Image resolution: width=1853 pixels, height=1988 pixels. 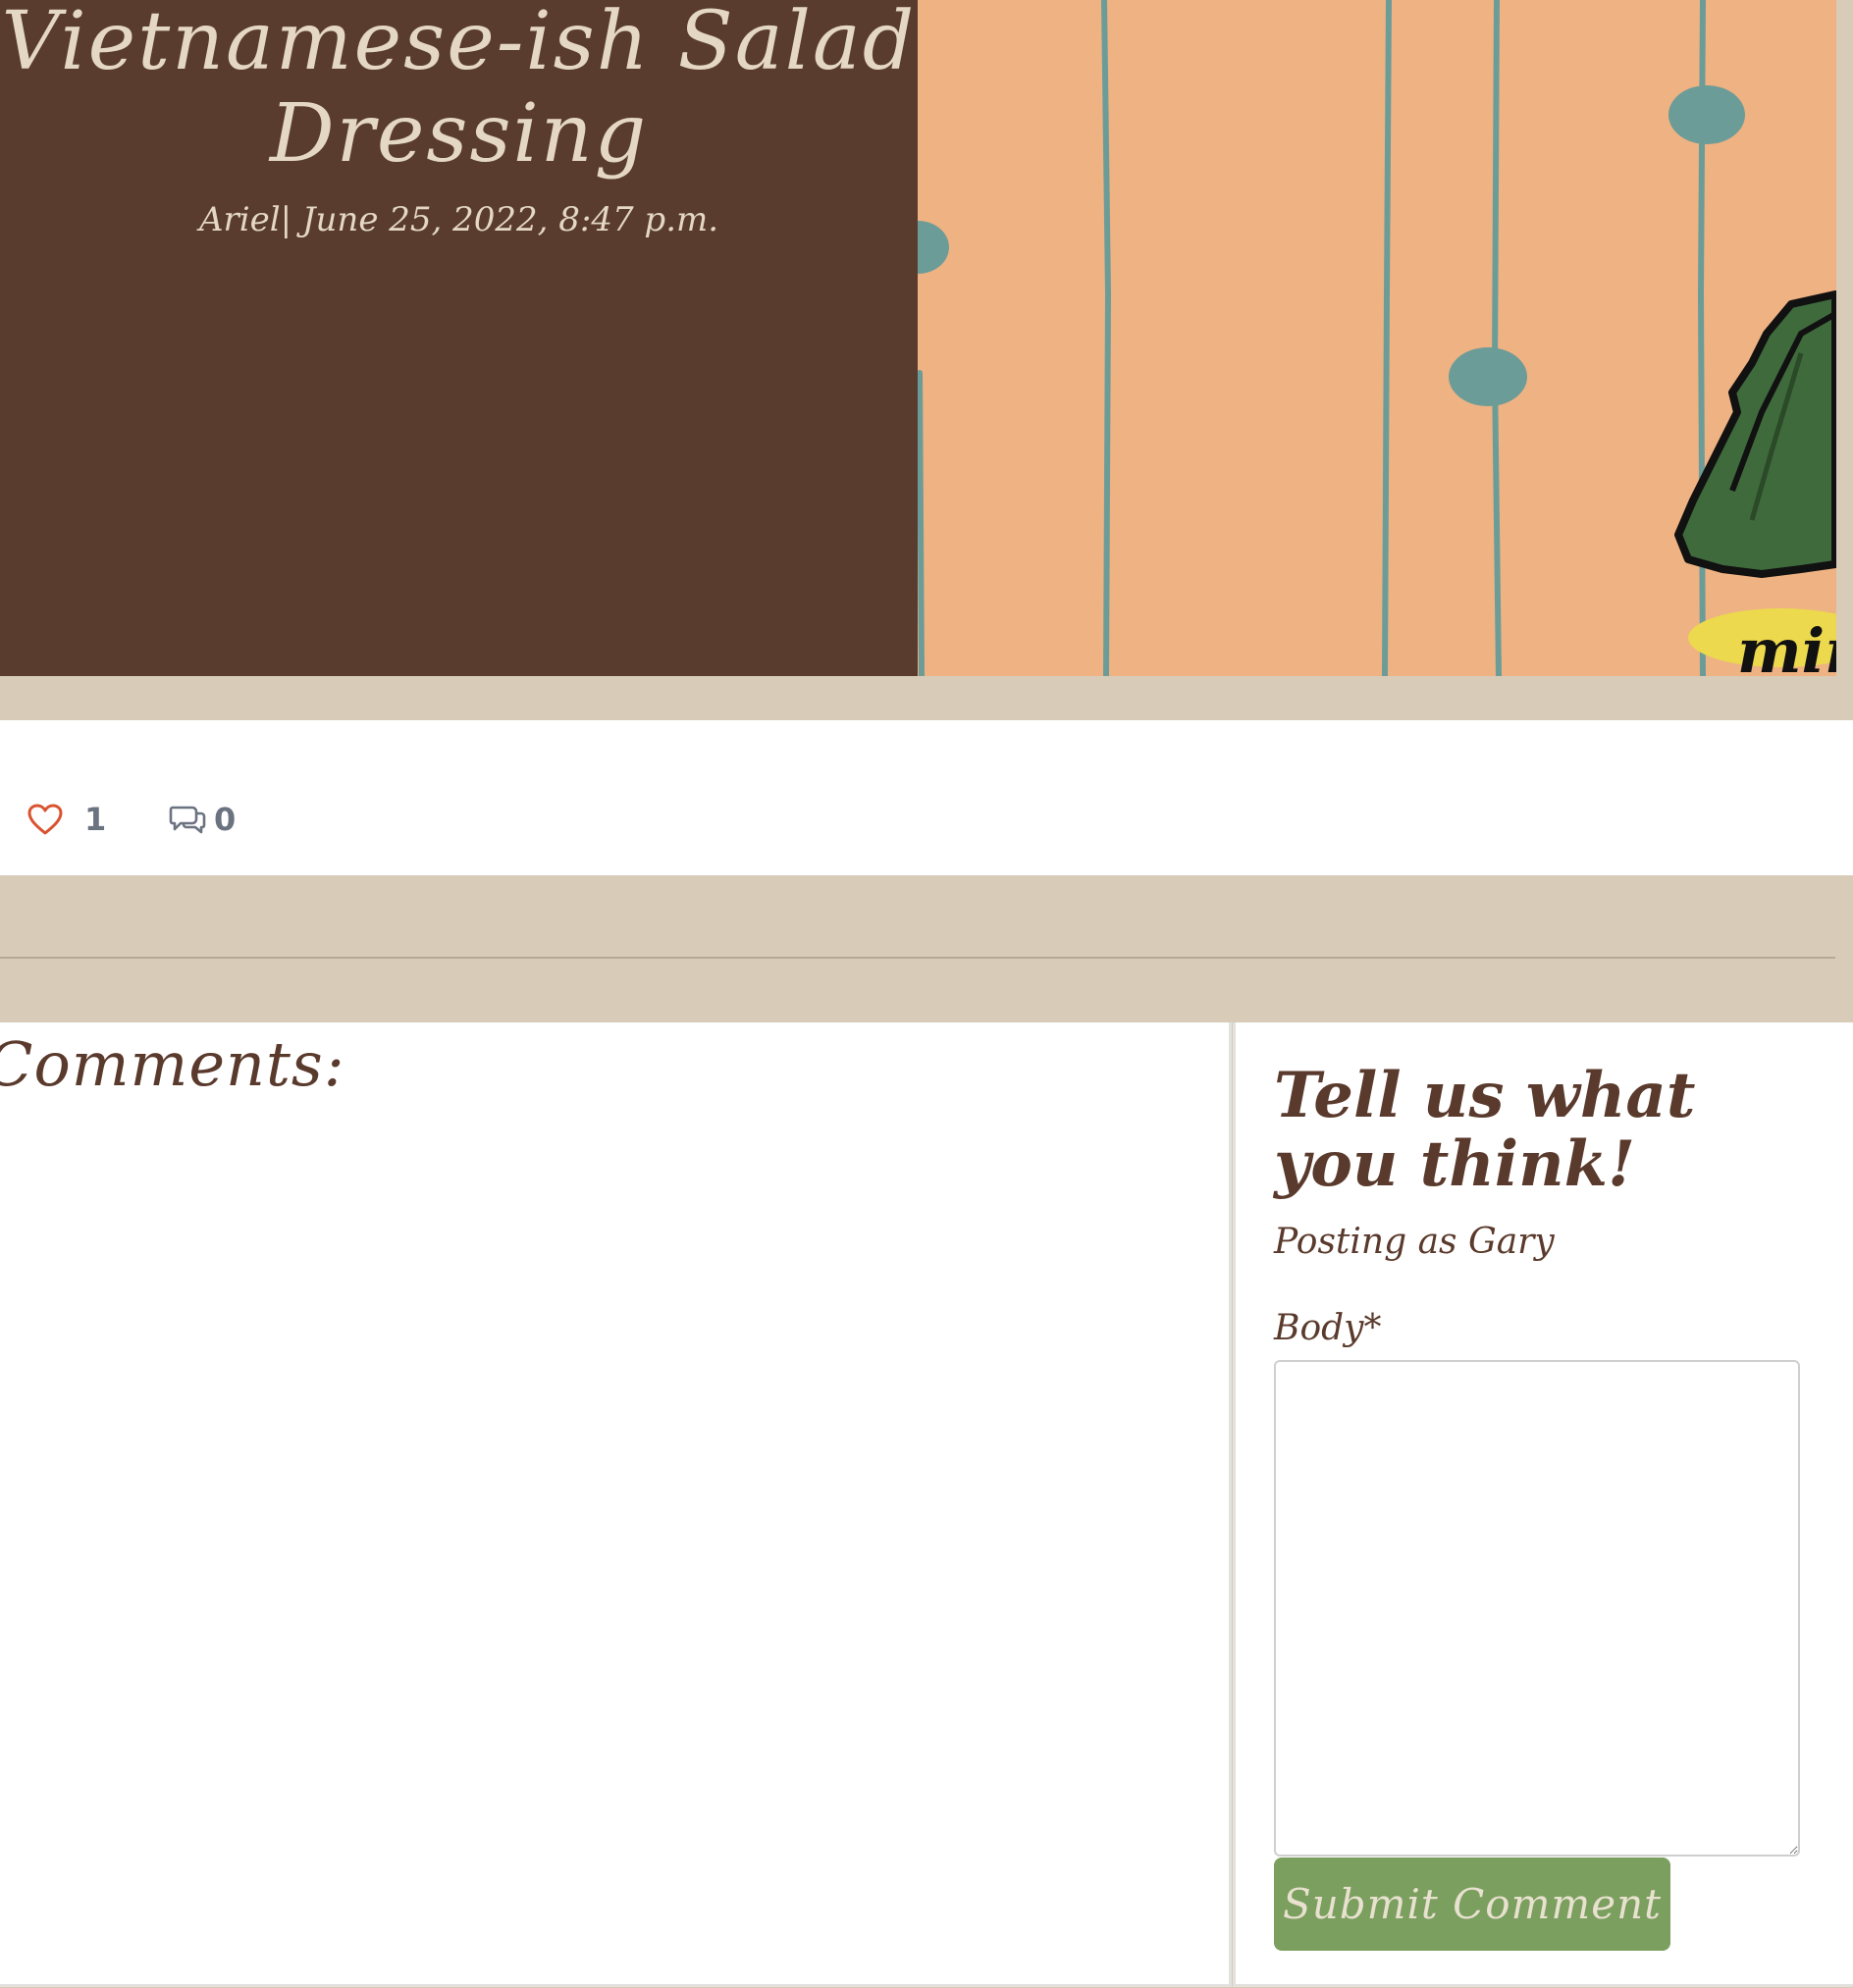 What do you see at coordinates (1786, 645) in the screenshot?
I see `image-caption: min` at bounding box center [1786, 645].